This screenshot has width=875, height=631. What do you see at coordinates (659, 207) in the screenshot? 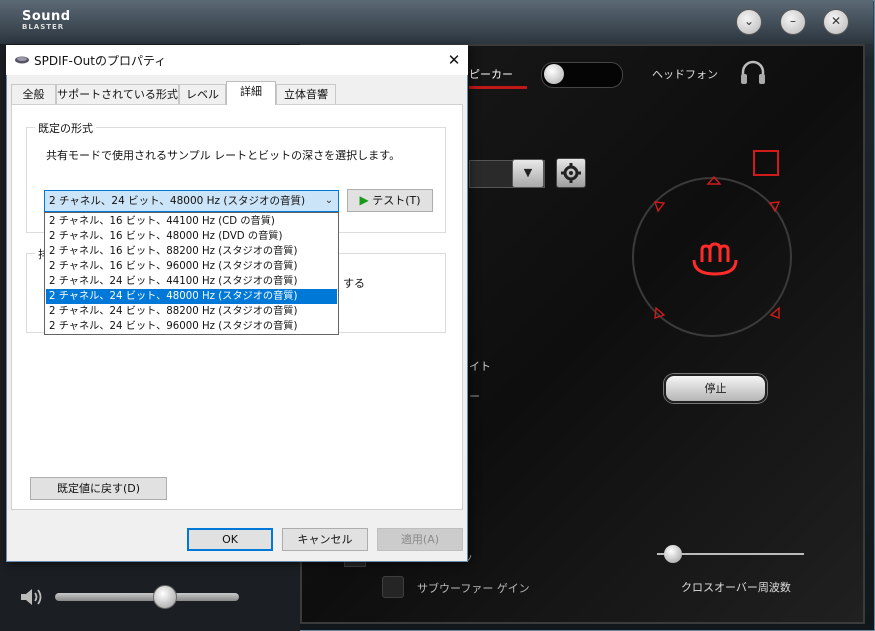
I see `speaker-front-left-icon` at bounding box center [659, 207].